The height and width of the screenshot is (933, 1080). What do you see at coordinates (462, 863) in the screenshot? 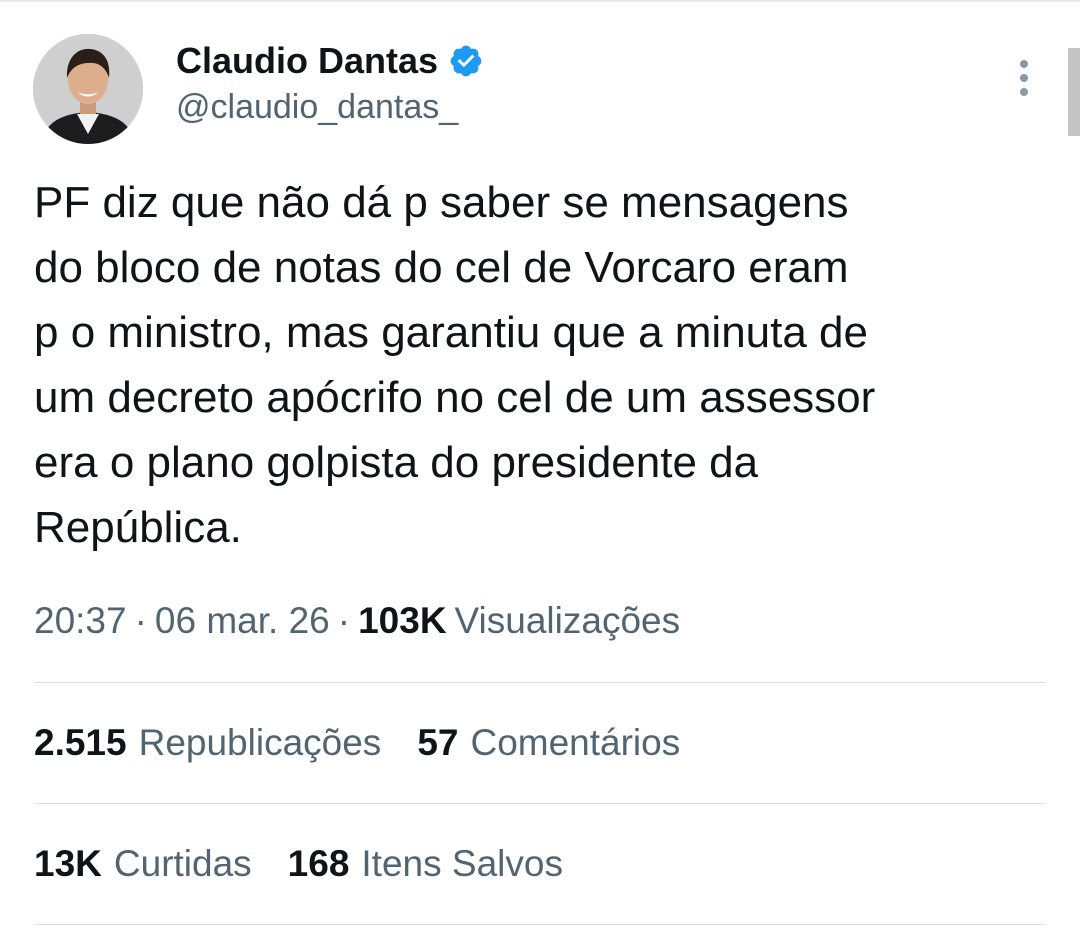
I see `saves-label: Itens Salvos` at bounding box center [462, 863].